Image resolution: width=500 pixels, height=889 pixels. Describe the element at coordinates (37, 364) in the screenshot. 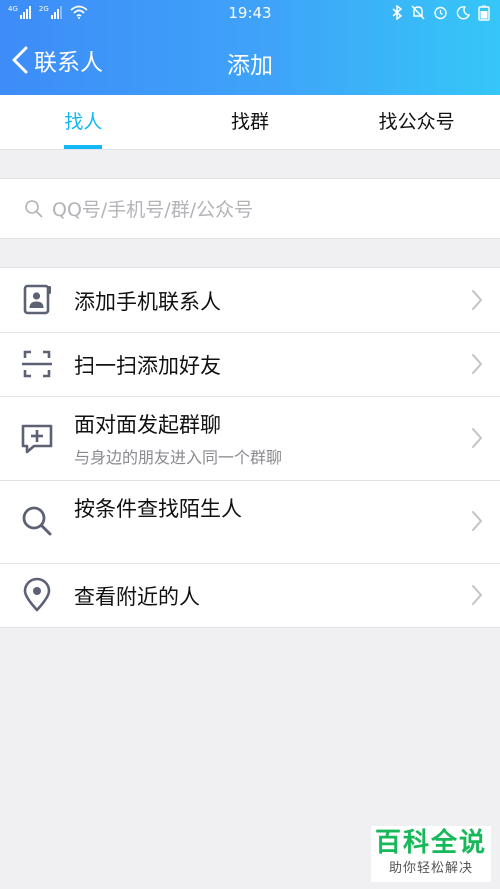

I see `scan-icon` at that location.